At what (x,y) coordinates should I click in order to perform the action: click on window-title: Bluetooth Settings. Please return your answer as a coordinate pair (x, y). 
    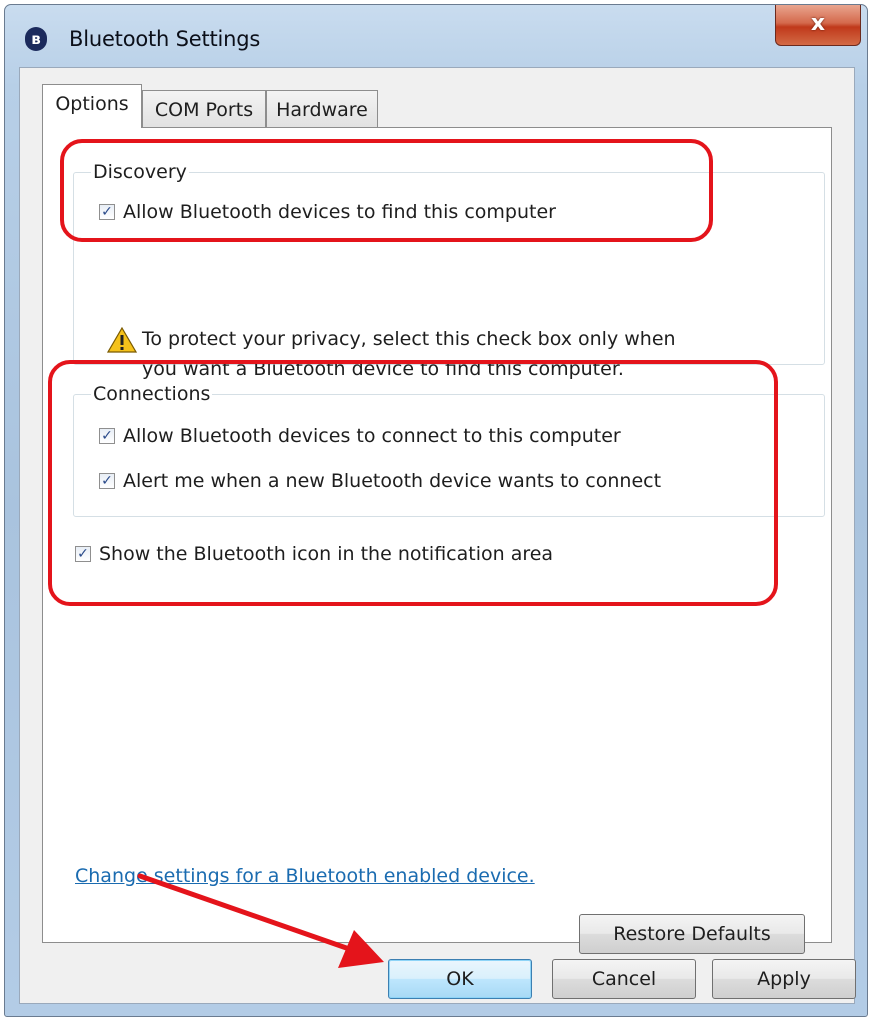
    Looking at the image, I should click on (165, 39).